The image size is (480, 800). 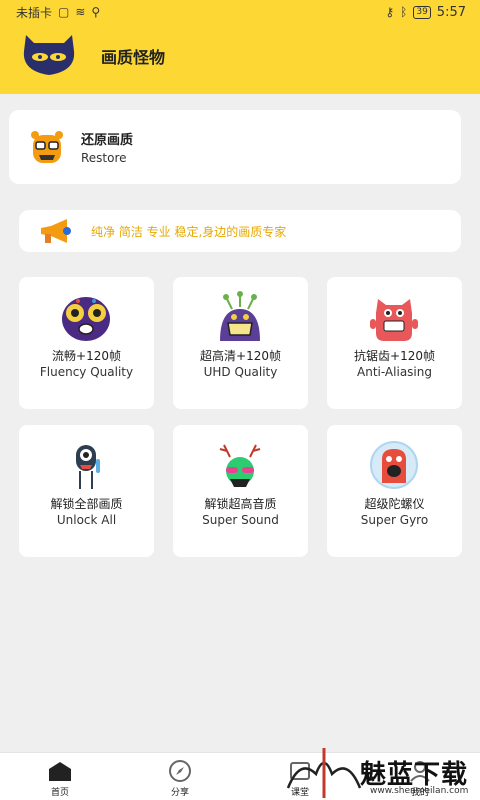 I want to click on restore-title: 还原画质, so click(x=107, y=140).